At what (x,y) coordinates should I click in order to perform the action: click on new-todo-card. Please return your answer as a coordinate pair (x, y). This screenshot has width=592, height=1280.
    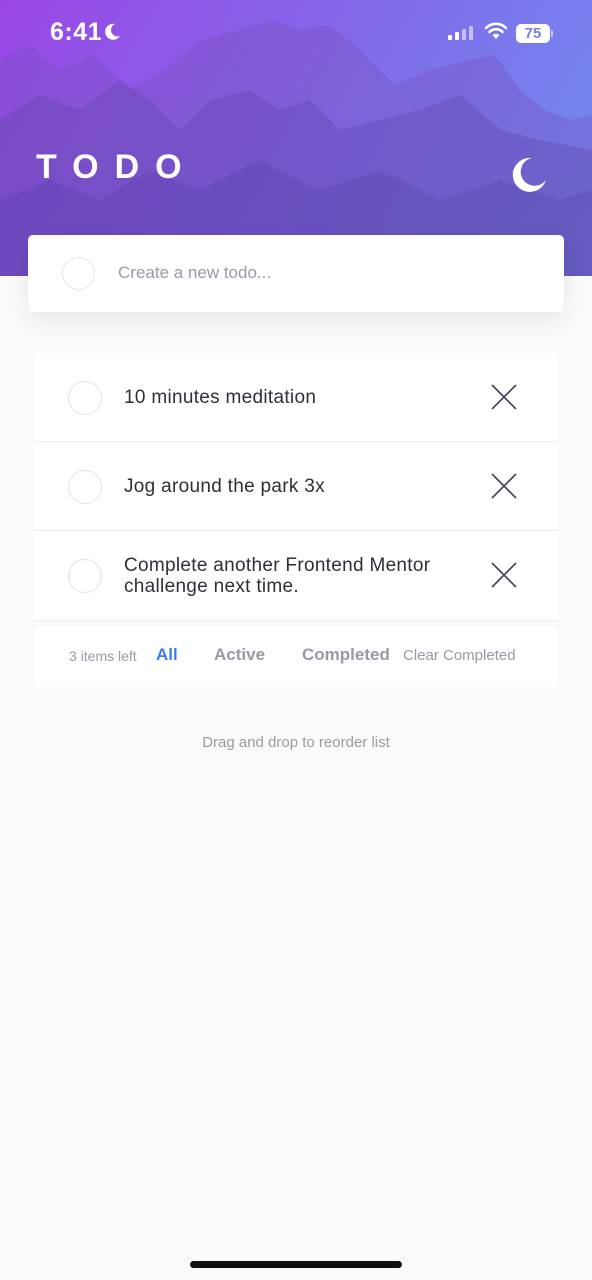
    Looking at the image, I should click on (296, 273).